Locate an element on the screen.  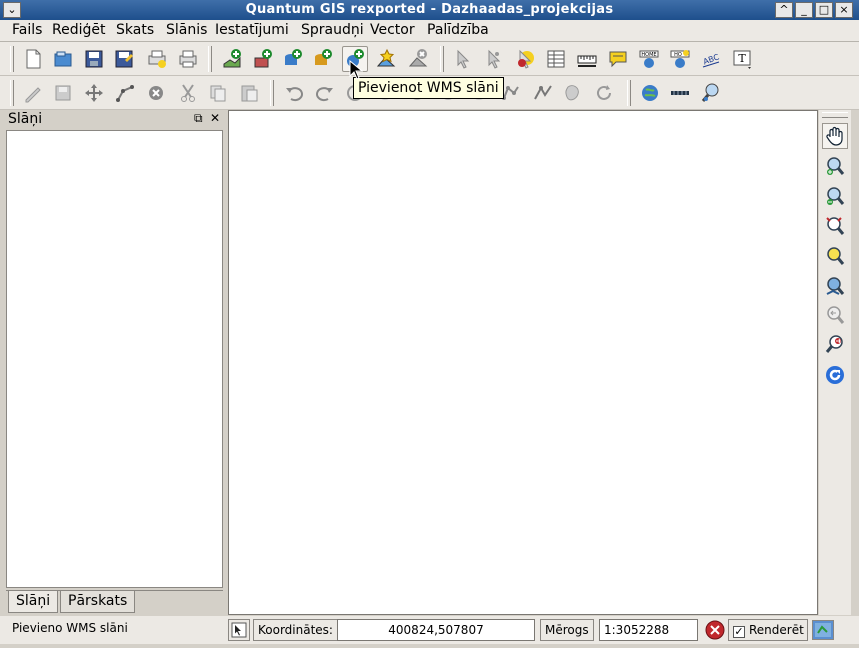
tab-overview: Pārskats is located at coordinates (98, 602).